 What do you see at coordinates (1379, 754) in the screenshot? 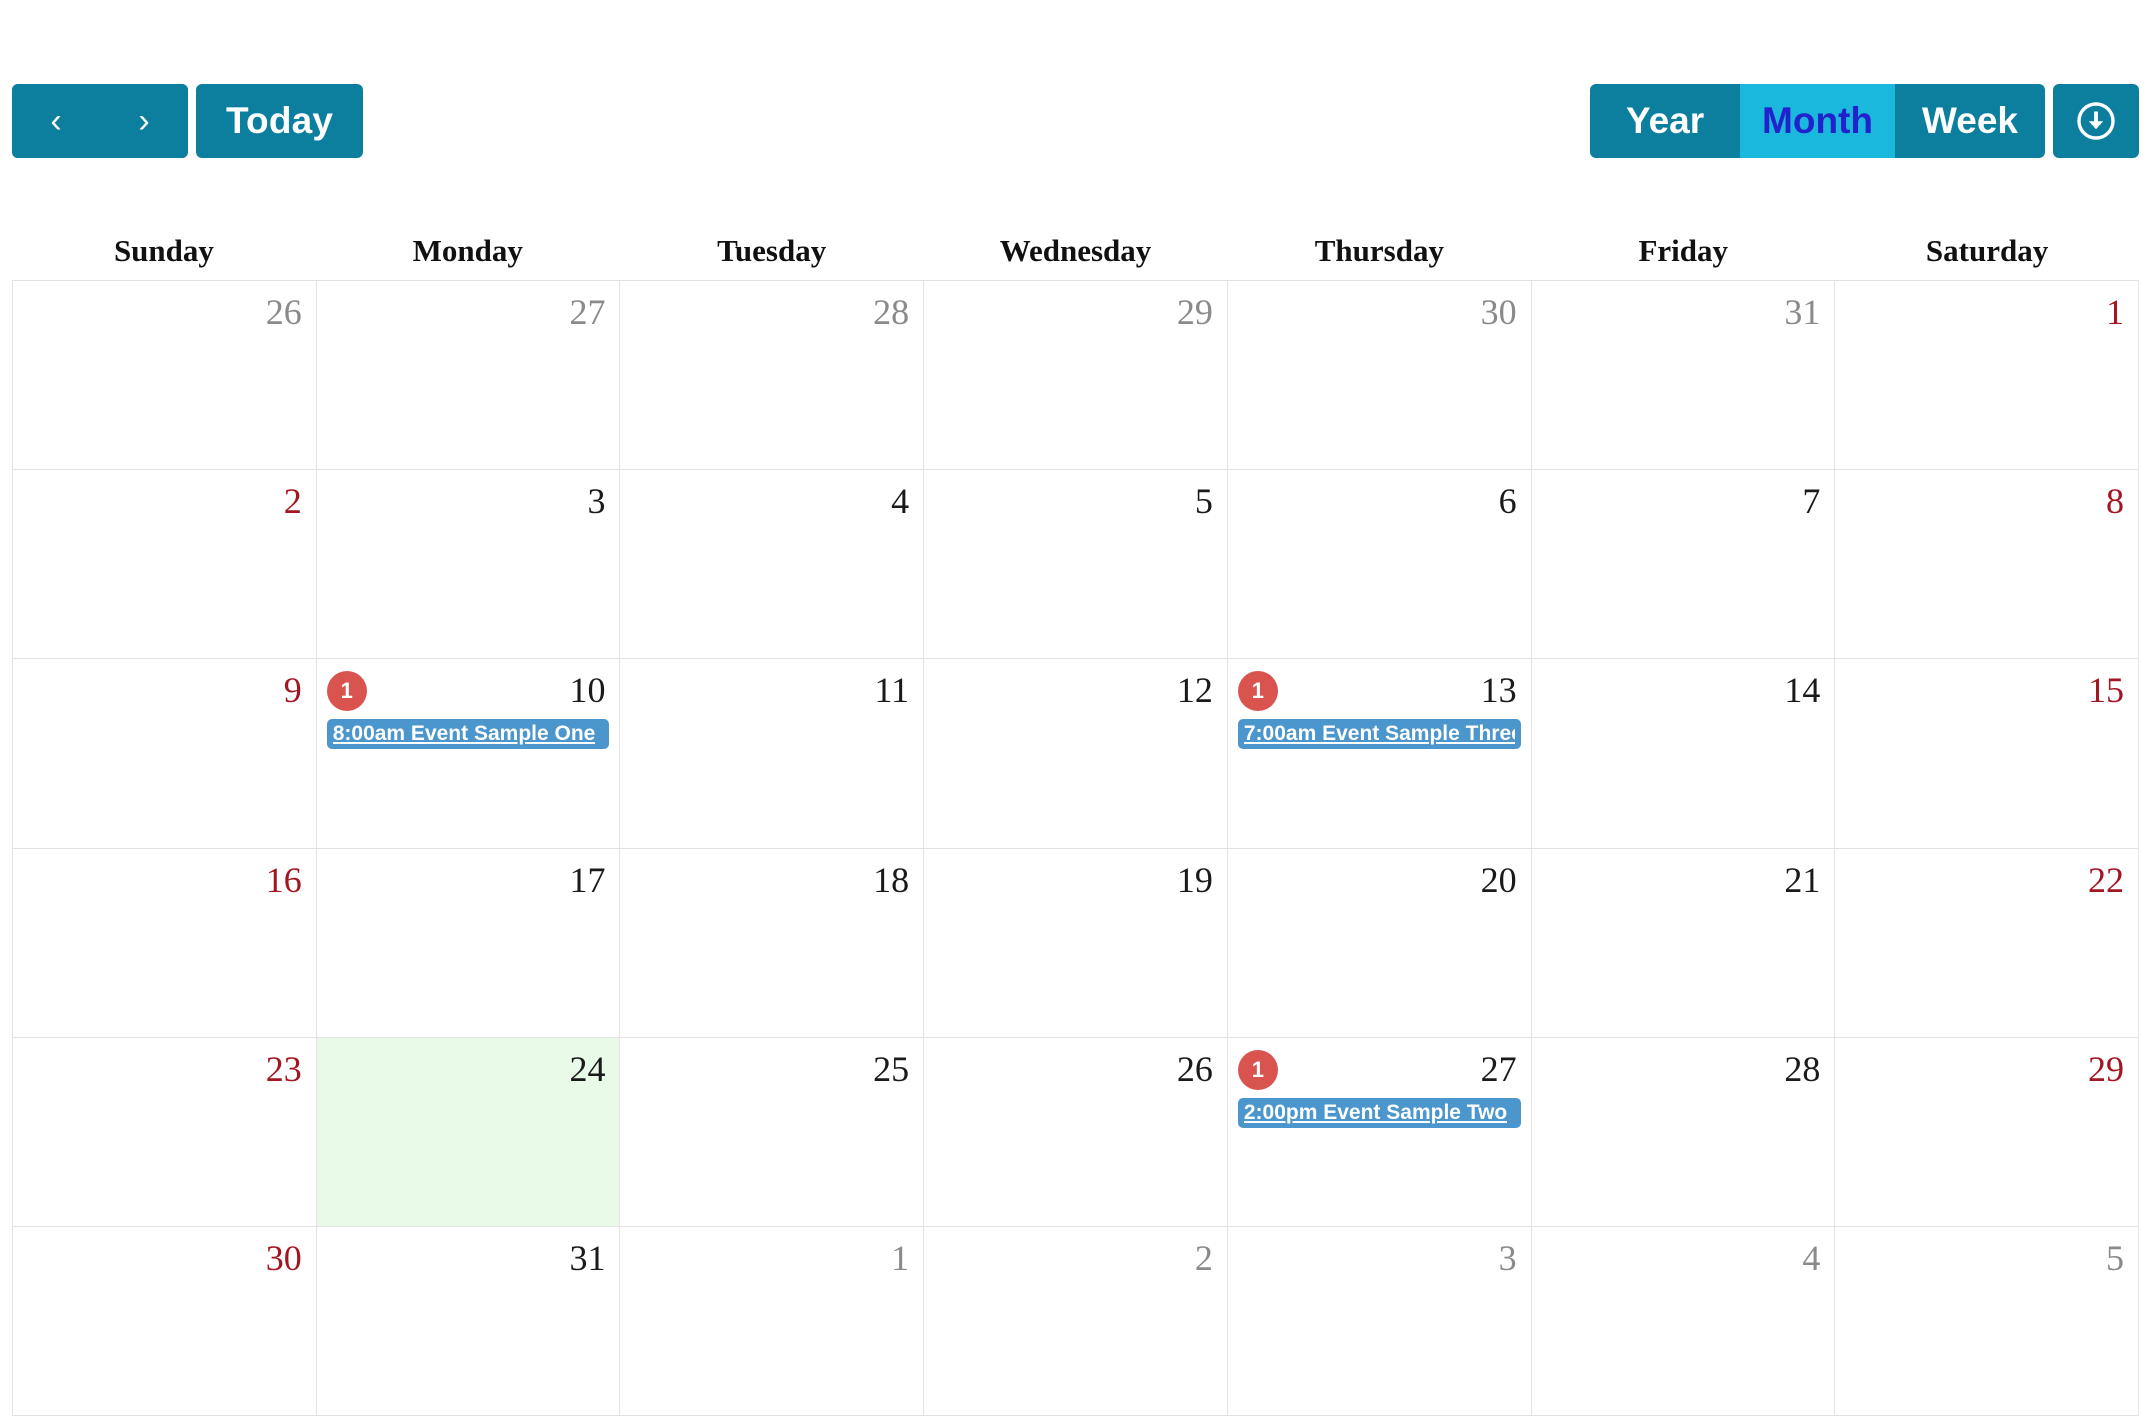
I see `day-cell: 1 13 7:00am Event Sample Three` at bounding box center [1379, 754].